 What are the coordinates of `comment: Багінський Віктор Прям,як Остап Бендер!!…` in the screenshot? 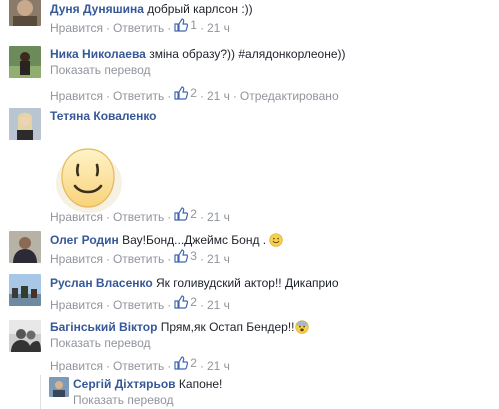 It's located at (249, 346).